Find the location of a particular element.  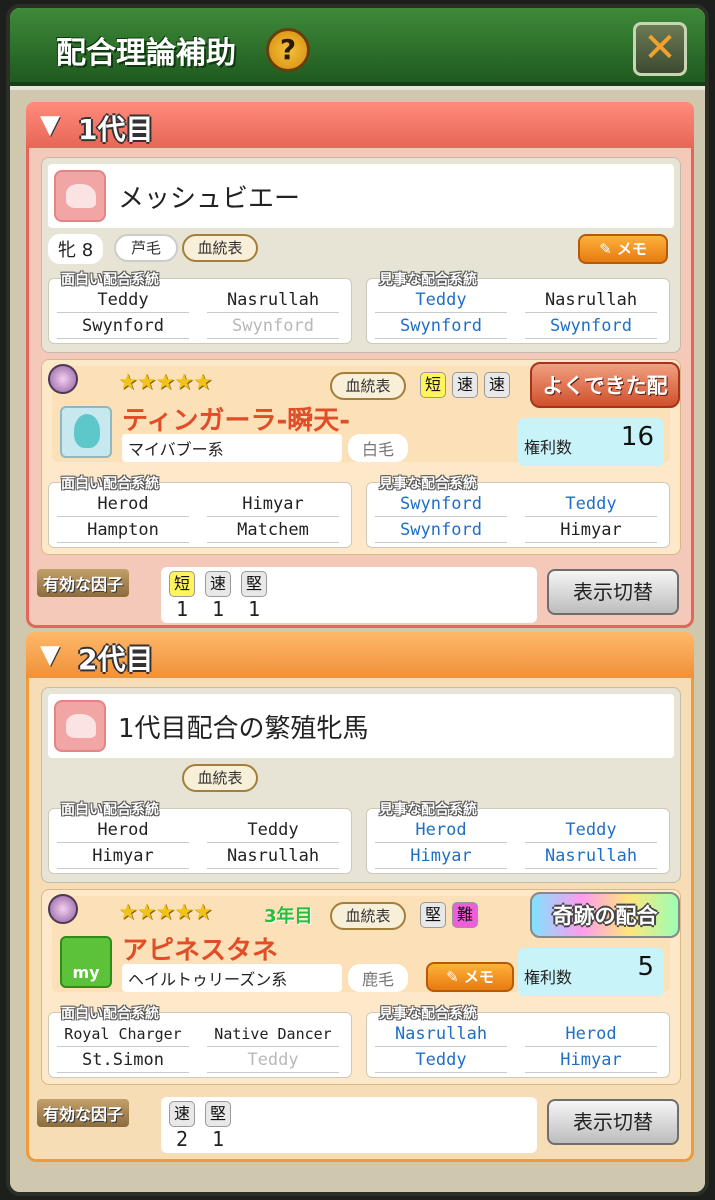

sire-factor: 難 is located at coordinates (465, 915).